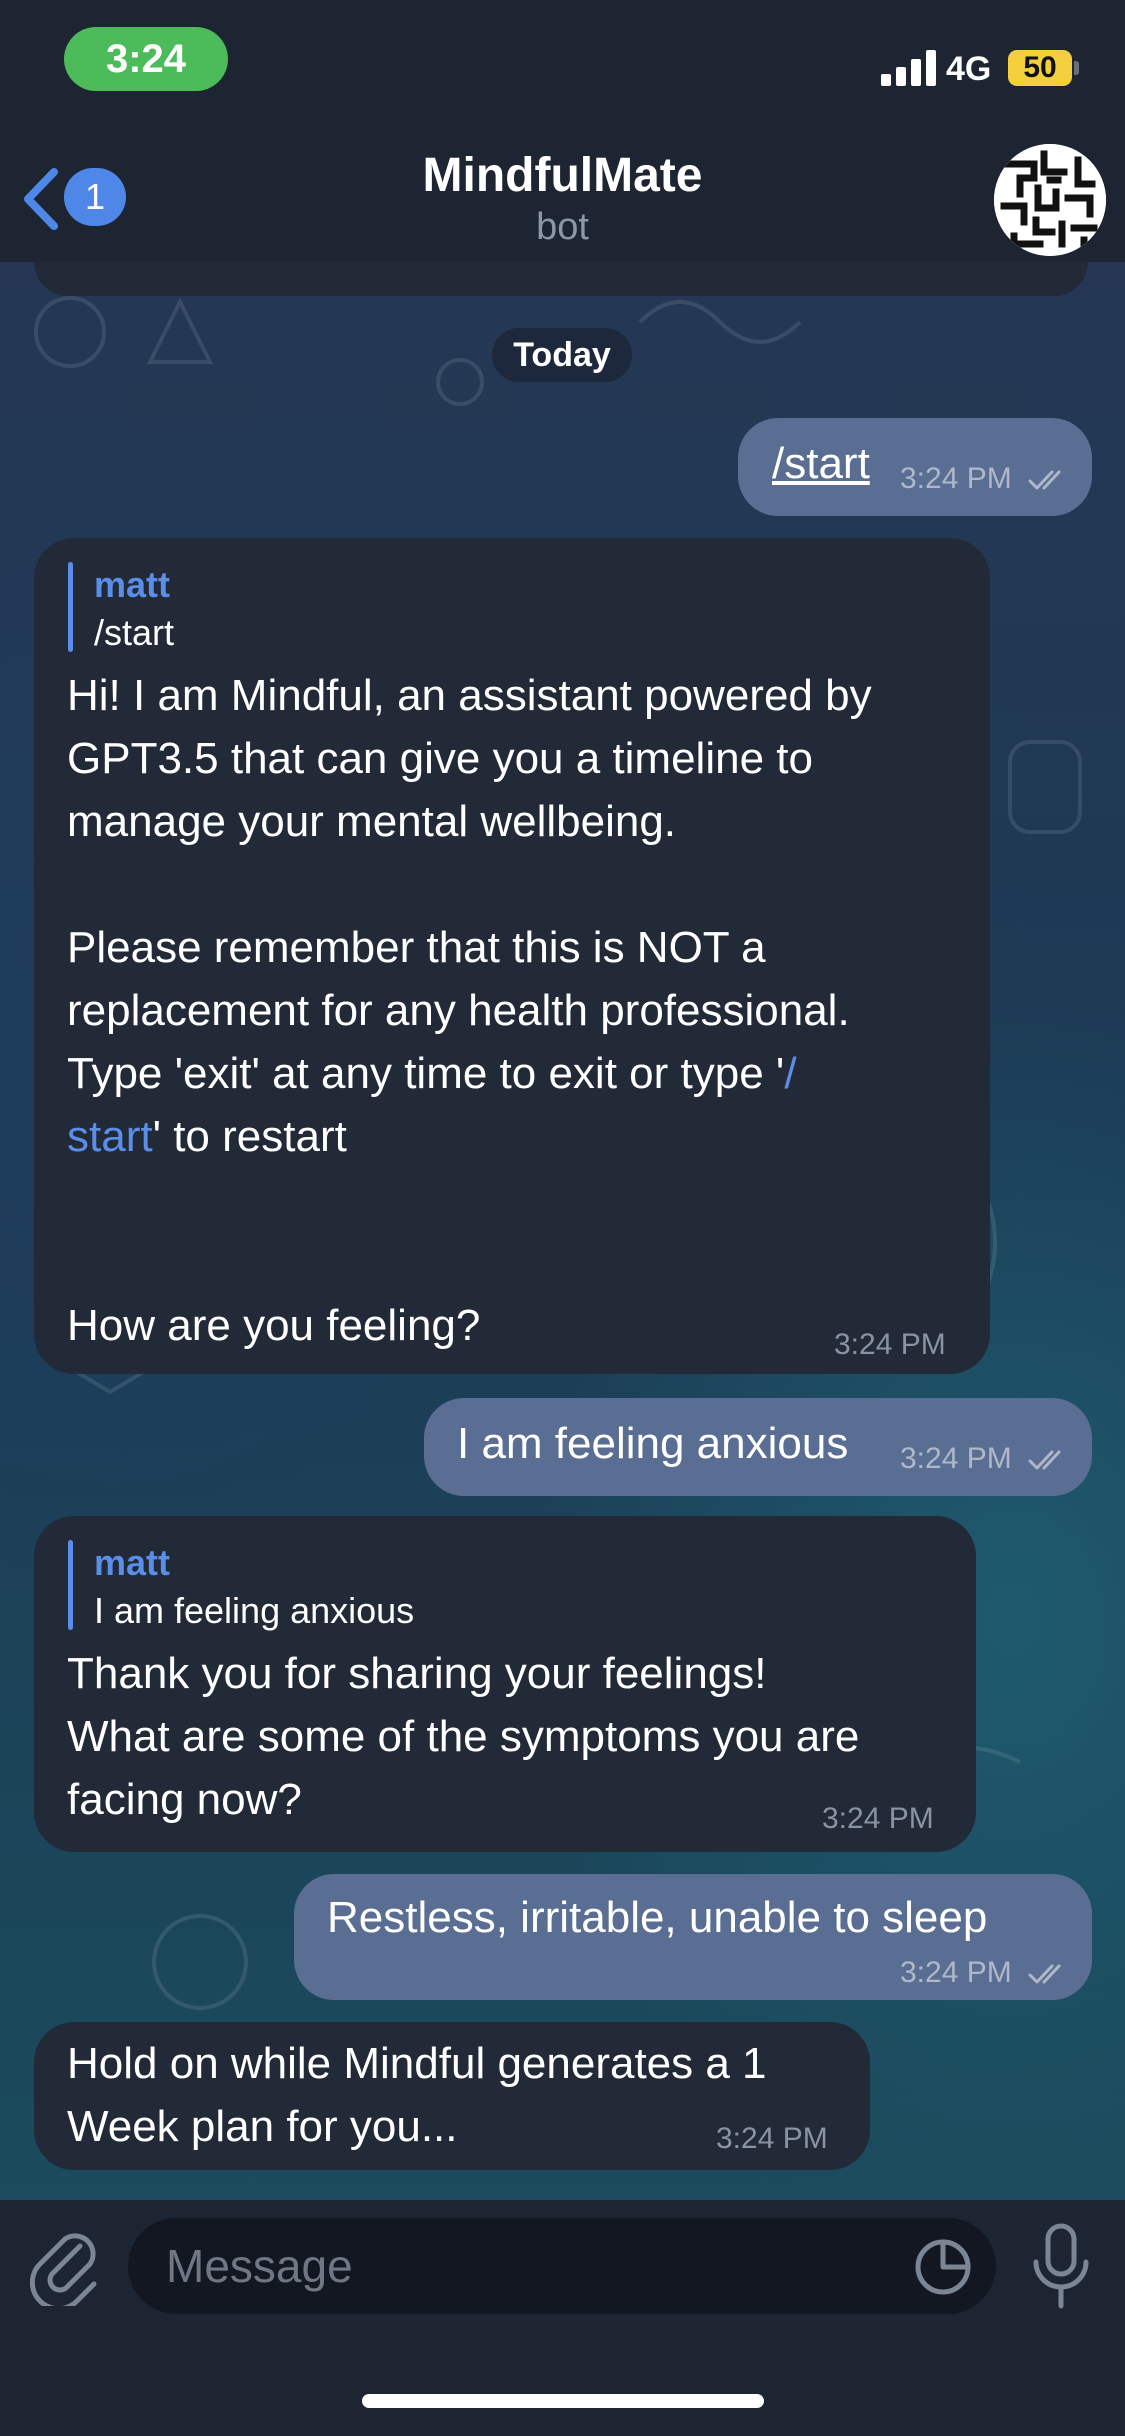 This screenshot has width=1125, height=2436. I want to click on message-input: Message, so click(562, 2266).